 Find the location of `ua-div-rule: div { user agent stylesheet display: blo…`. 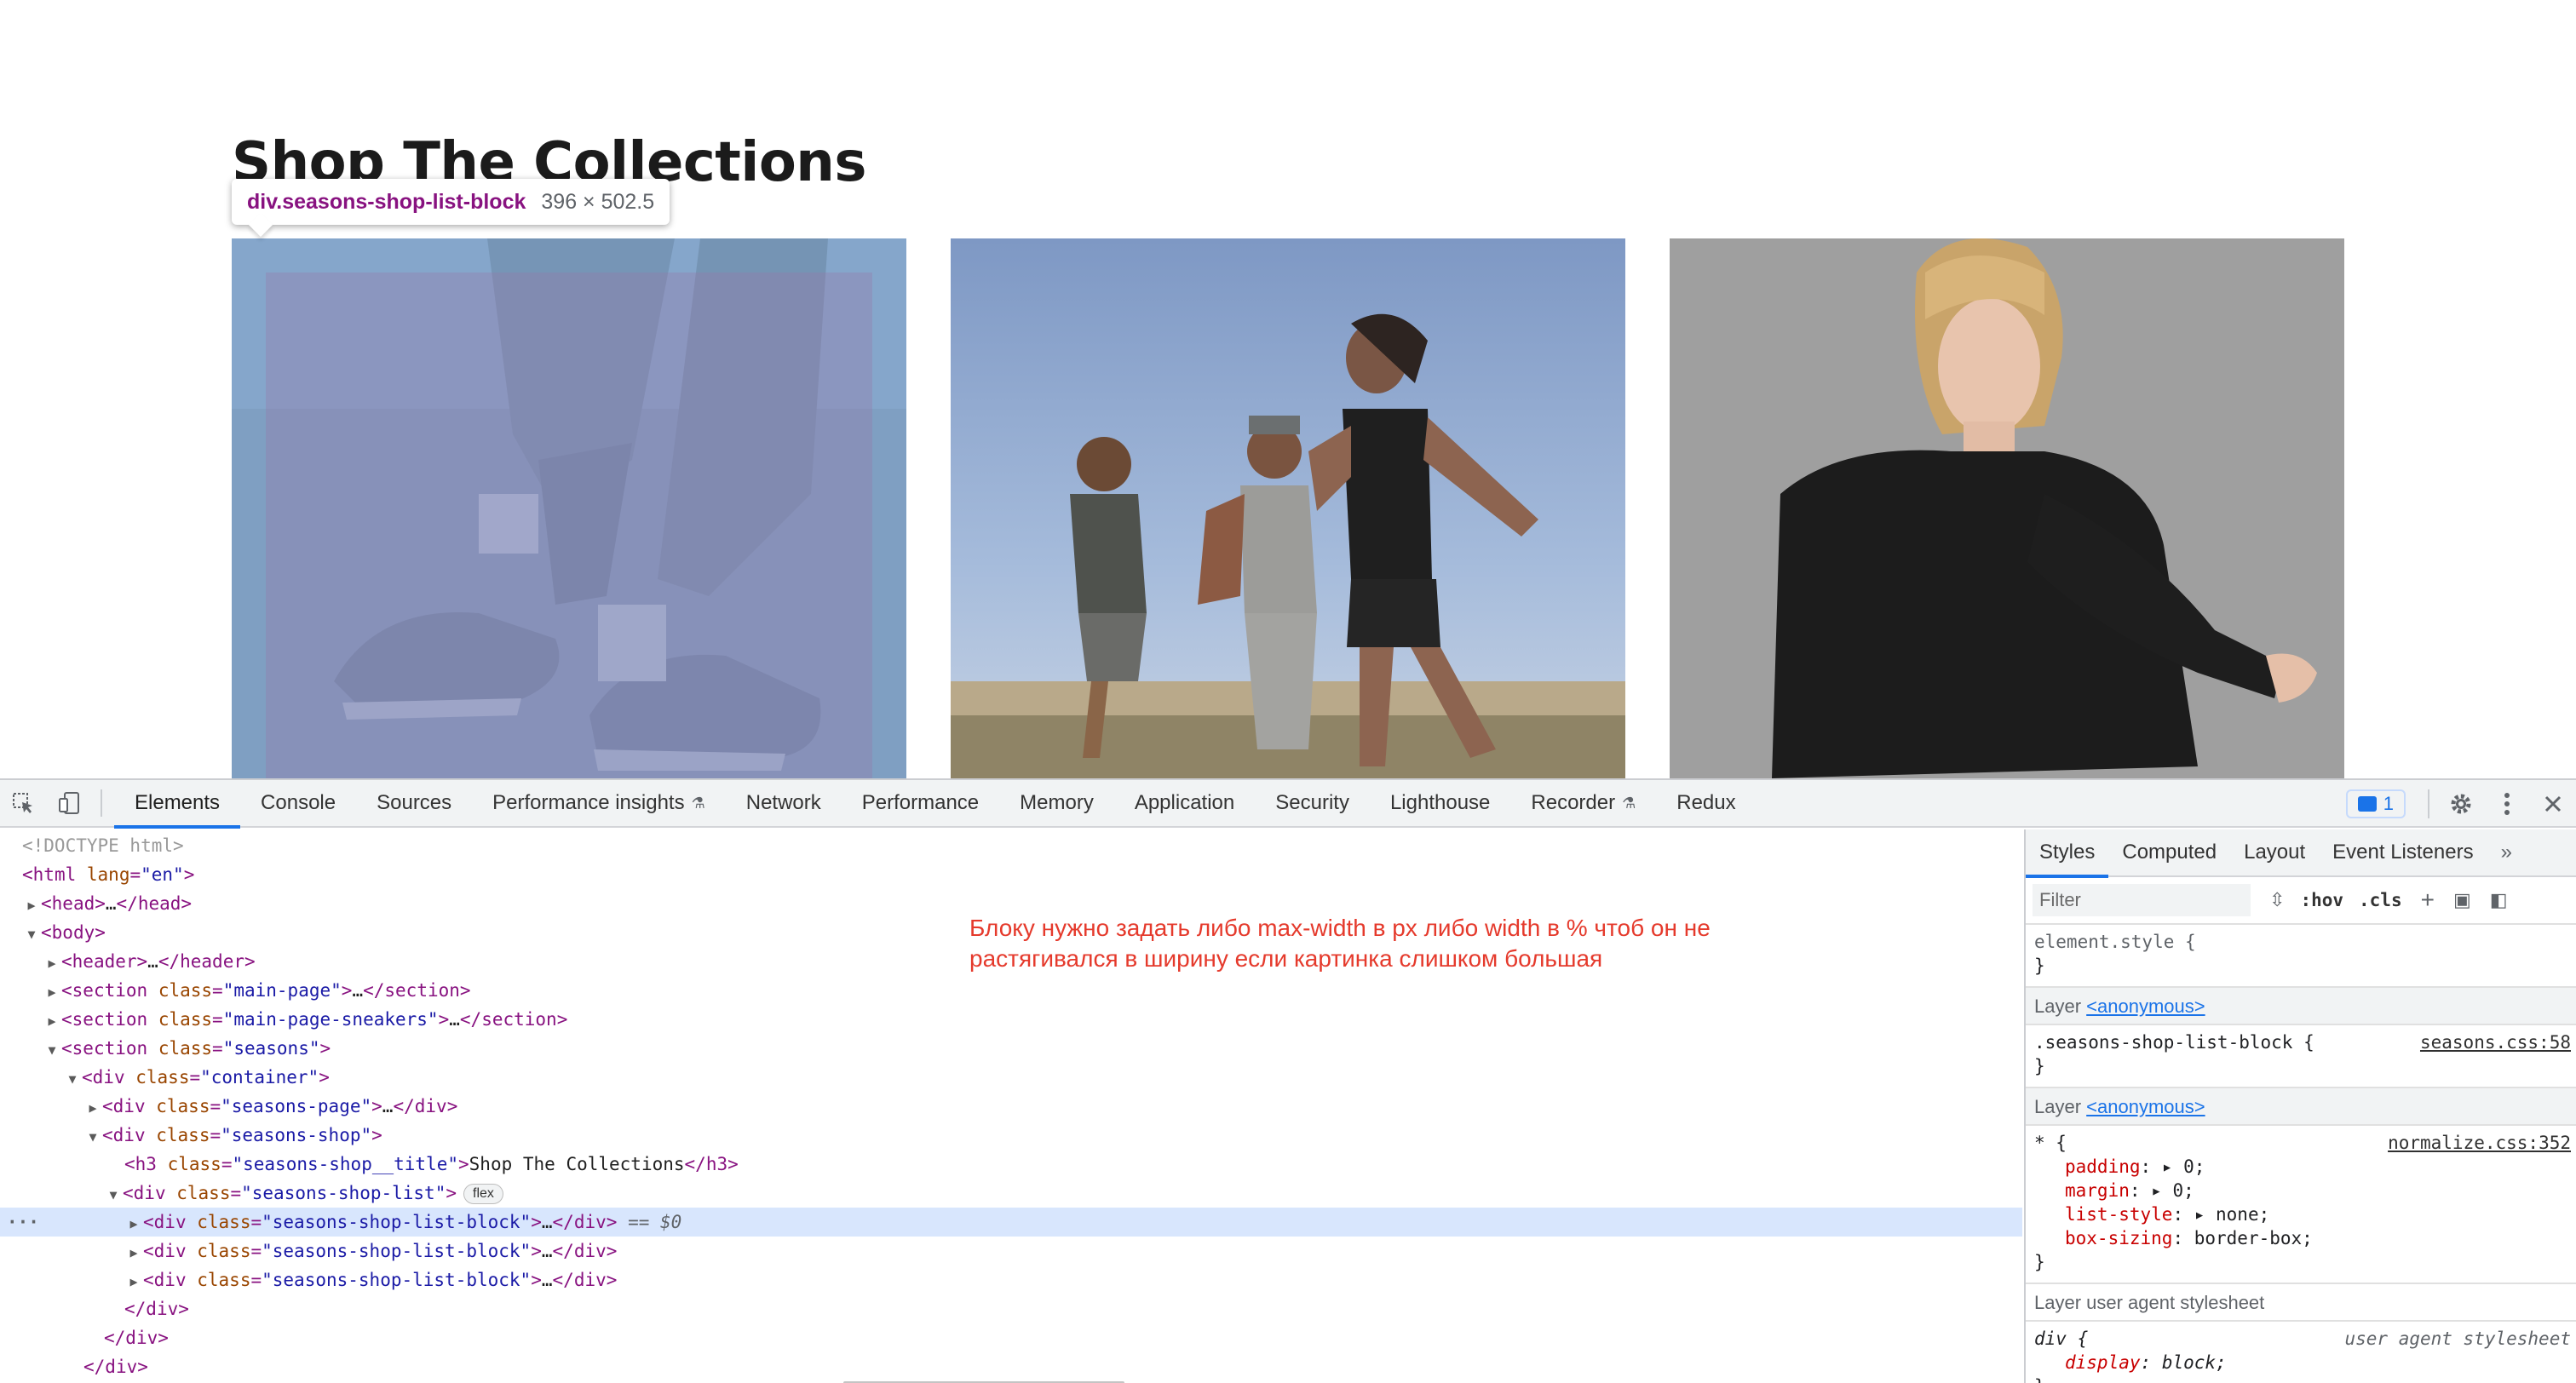

ua-div-rule: div { user agent stylesheet display: blo… is located at coordinates (2301, 1352).